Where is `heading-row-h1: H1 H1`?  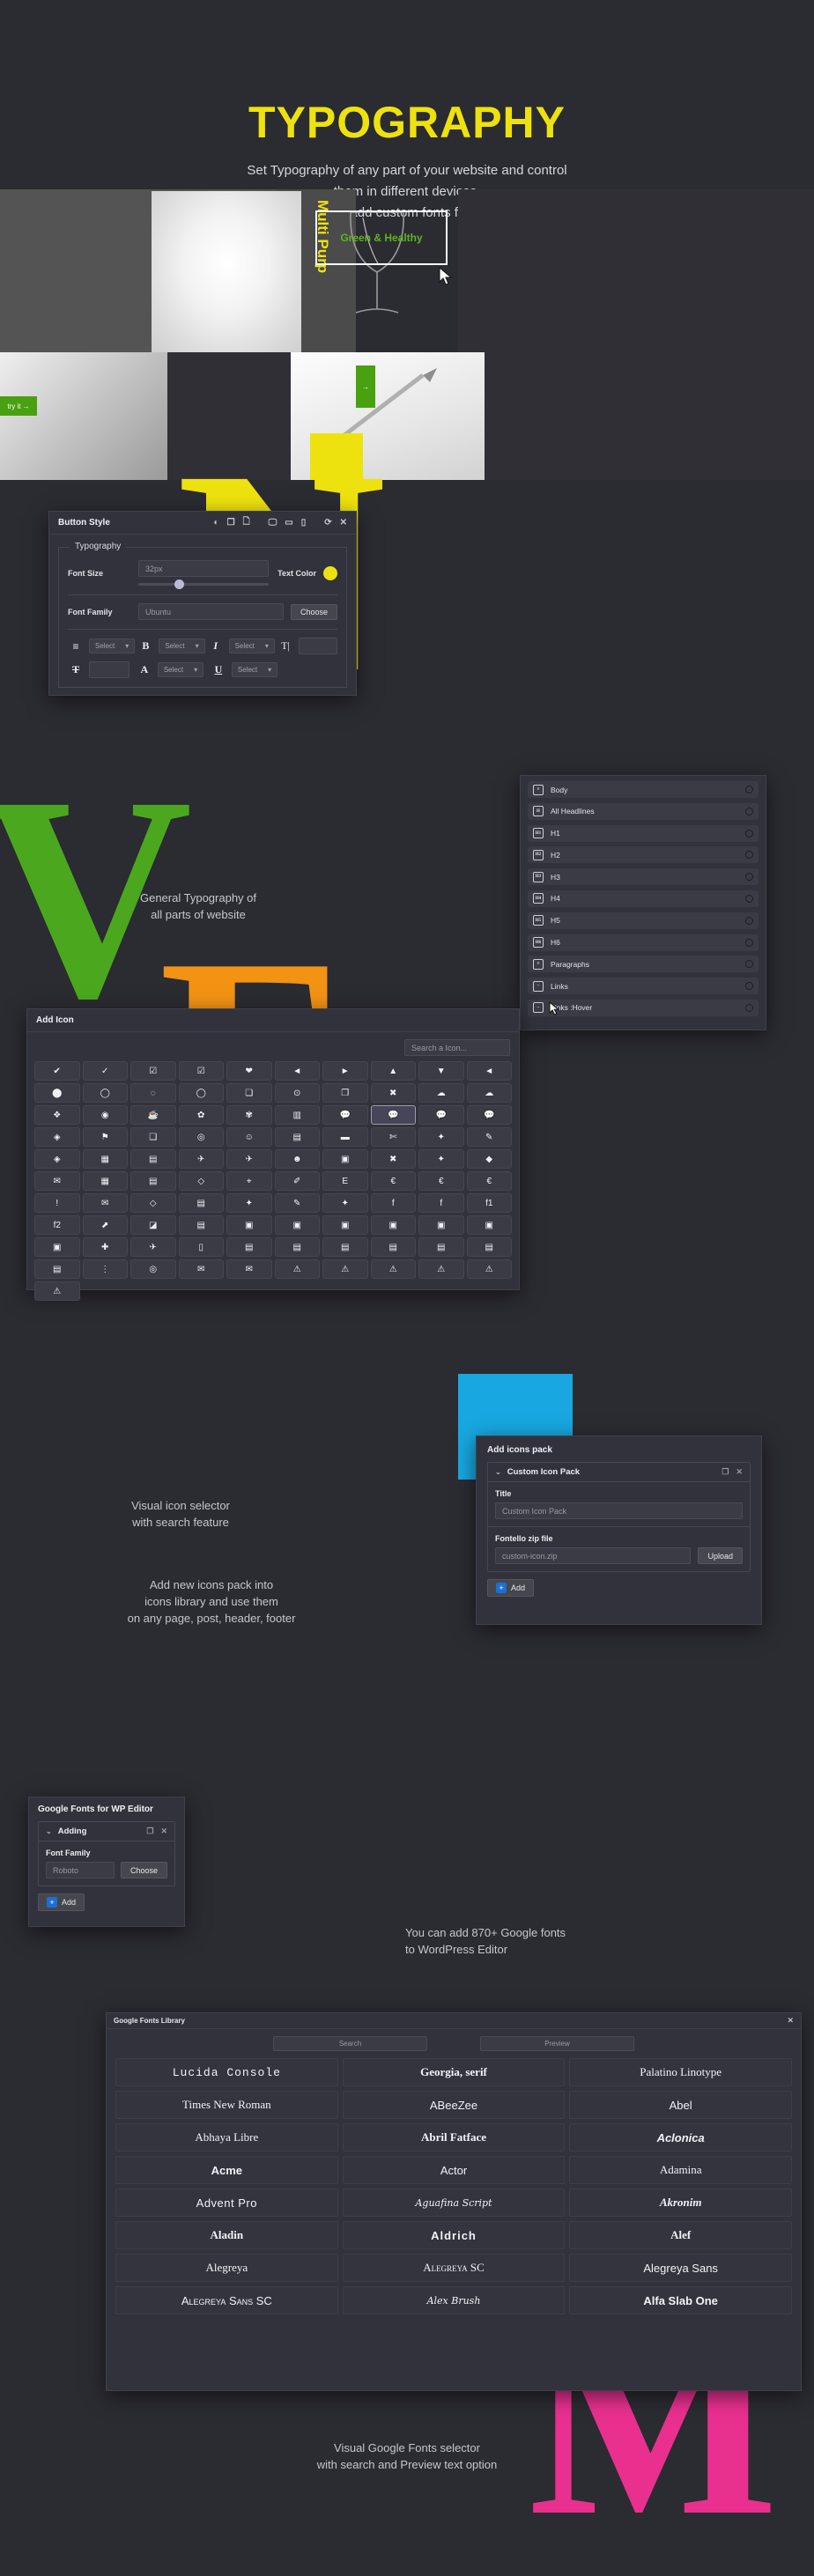 heading-row-h1: H1 H1 is located at coordinates (643, 833).